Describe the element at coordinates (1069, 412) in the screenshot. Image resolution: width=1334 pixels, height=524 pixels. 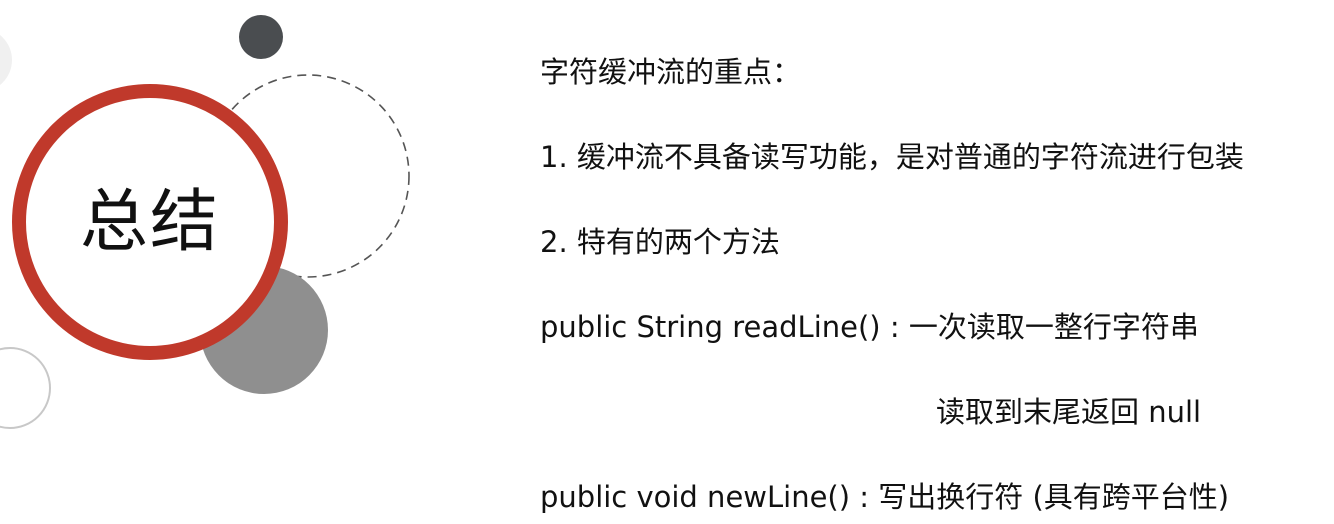
I see `method-readline-note: 读取到末尾返回 null` at that location.